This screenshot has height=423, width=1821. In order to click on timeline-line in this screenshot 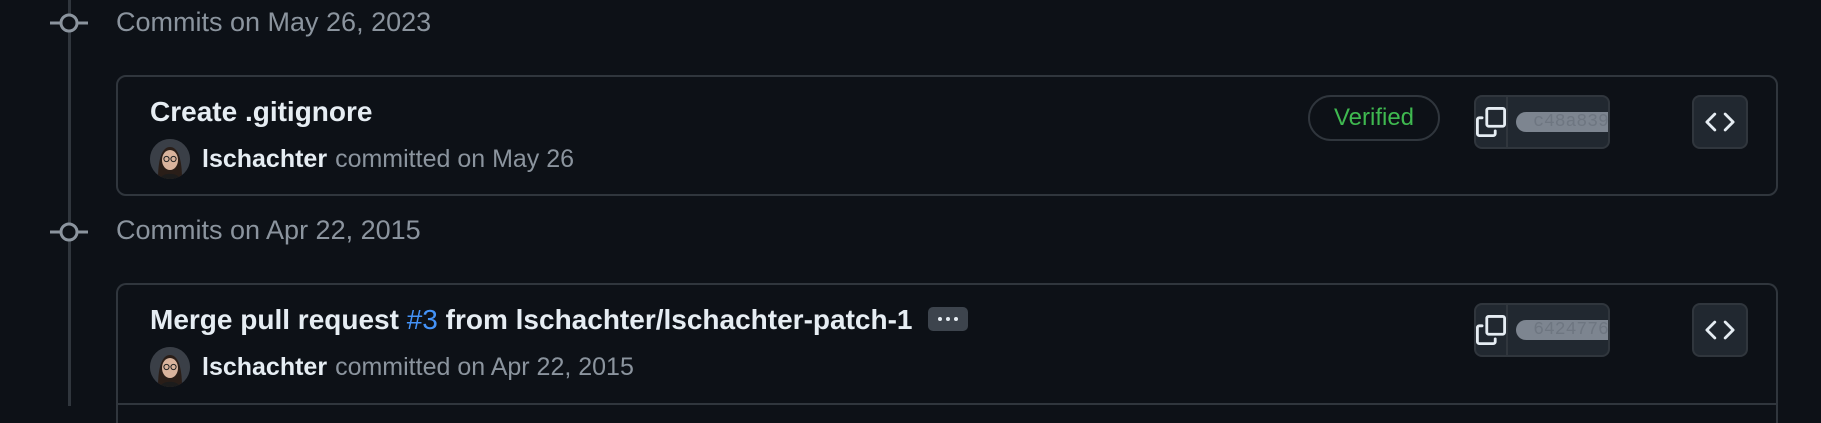, I will do `click(69, 203)`.